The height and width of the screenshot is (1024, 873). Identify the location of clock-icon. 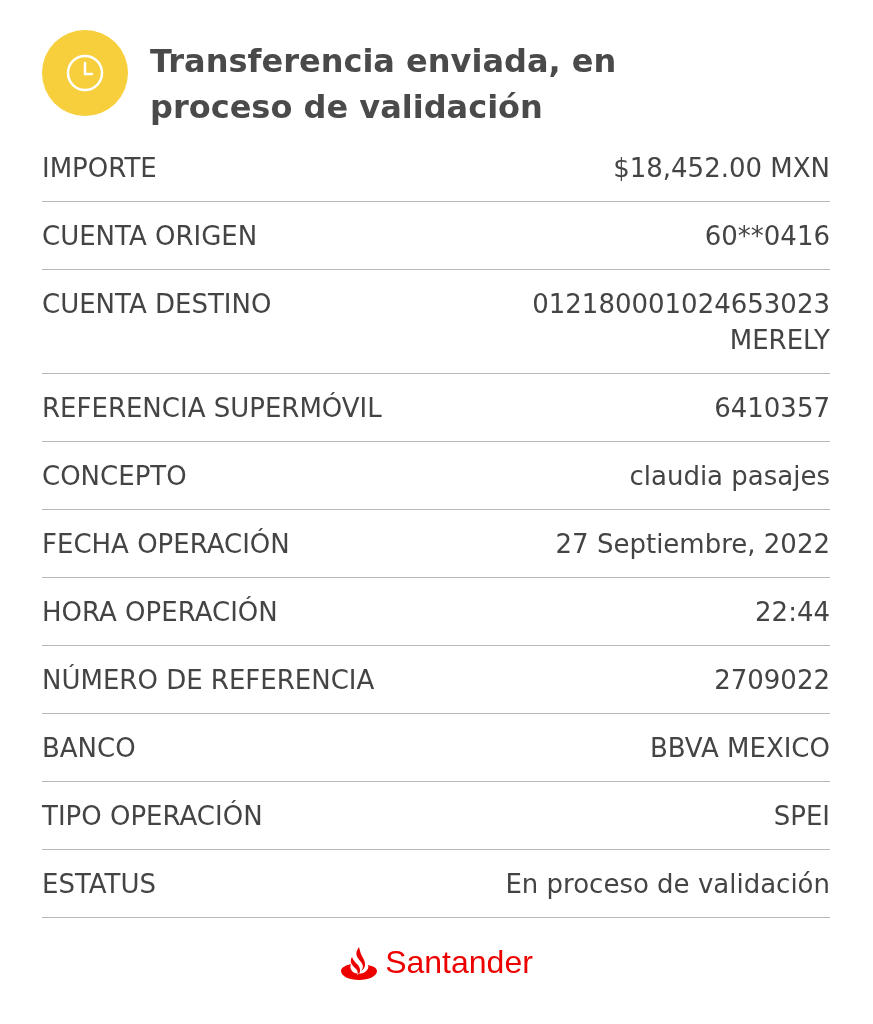
(85, 73).